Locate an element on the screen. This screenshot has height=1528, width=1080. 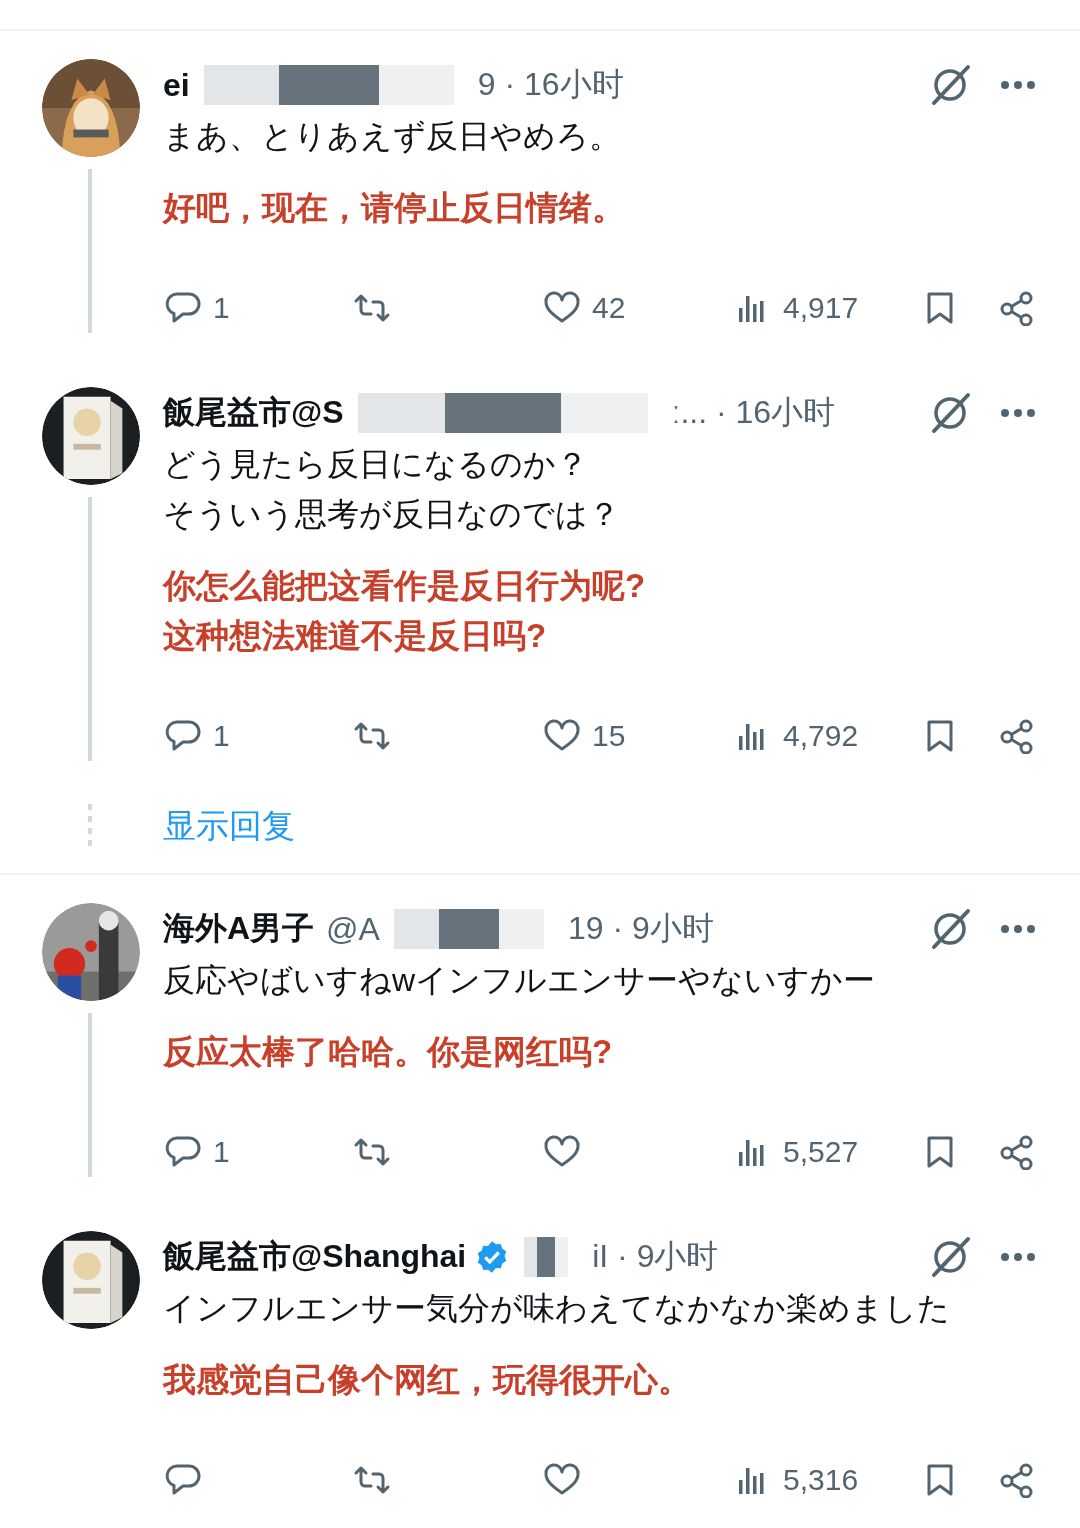
post-text: どう見たら反日になるのか？ そういう思考が反日なのでは？ is located at coordinates (392, 489).